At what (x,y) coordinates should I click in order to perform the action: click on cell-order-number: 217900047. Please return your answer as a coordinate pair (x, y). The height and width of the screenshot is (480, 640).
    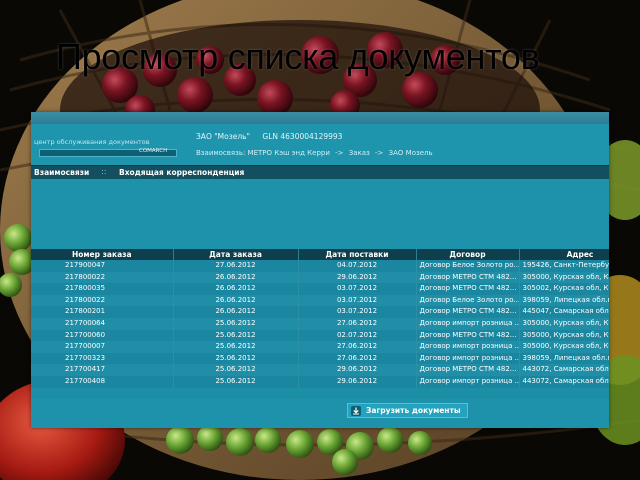
    Looking at the image, I should click on (102, 266).